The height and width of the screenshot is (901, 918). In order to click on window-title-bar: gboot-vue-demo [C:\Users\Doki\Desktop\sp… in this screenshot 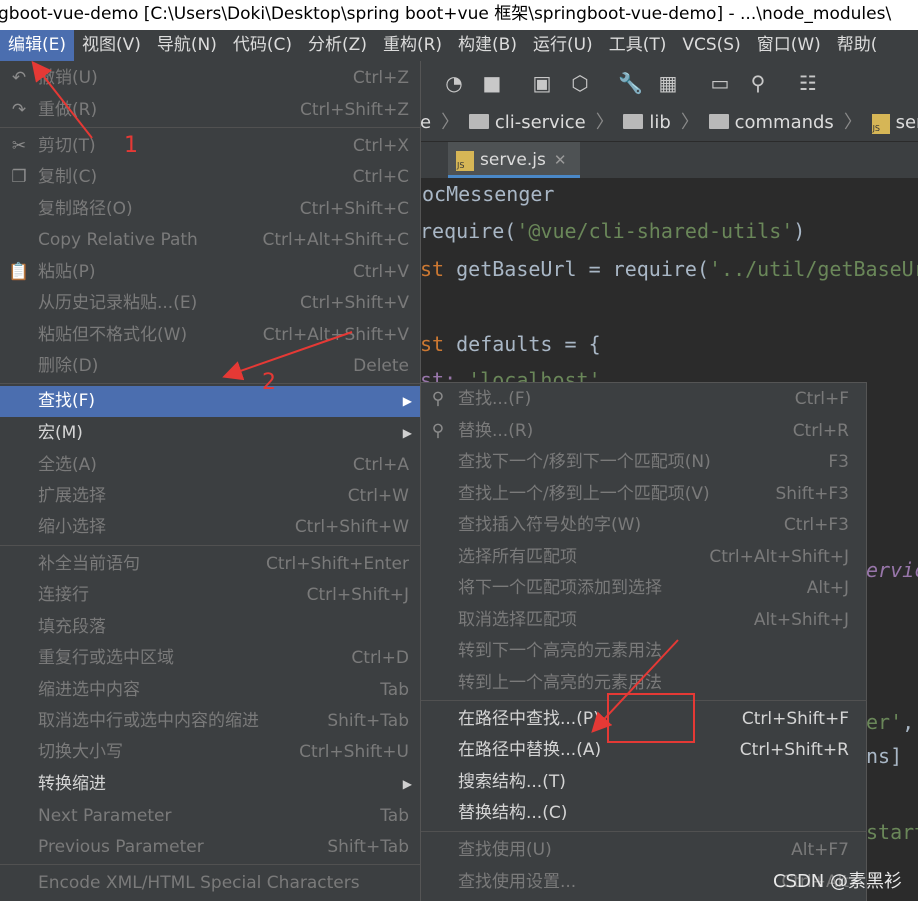, I will do `click(459, 15)`.